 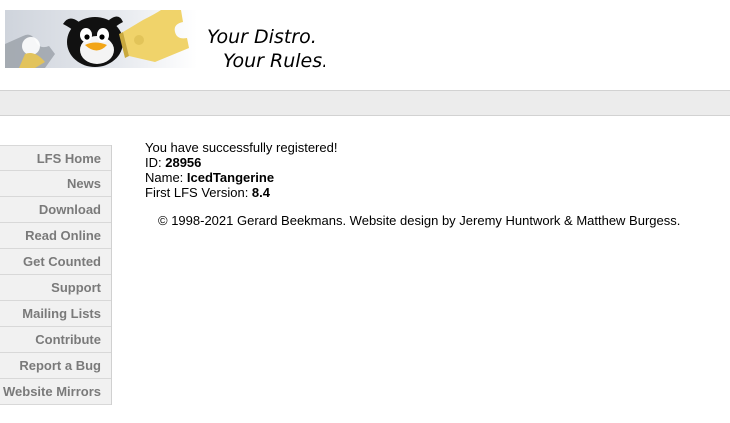 I want to click on name-line: Name: IcedTangerine, so click(x=241, y=177).